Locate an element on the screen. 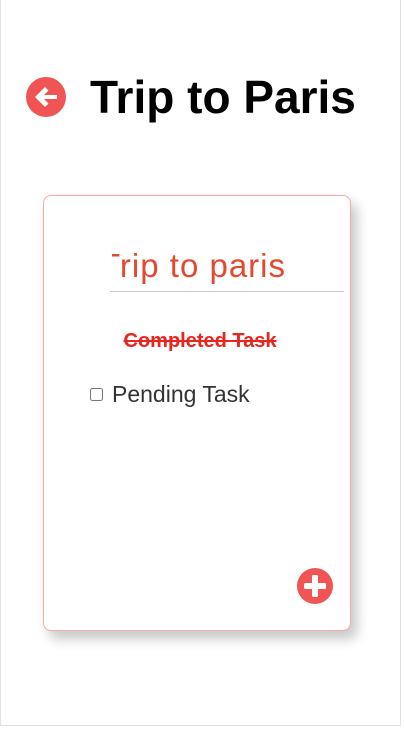 This screenshot has height=729, width=404. page-header: Trip to Paris is located at coordinates (191, 97).